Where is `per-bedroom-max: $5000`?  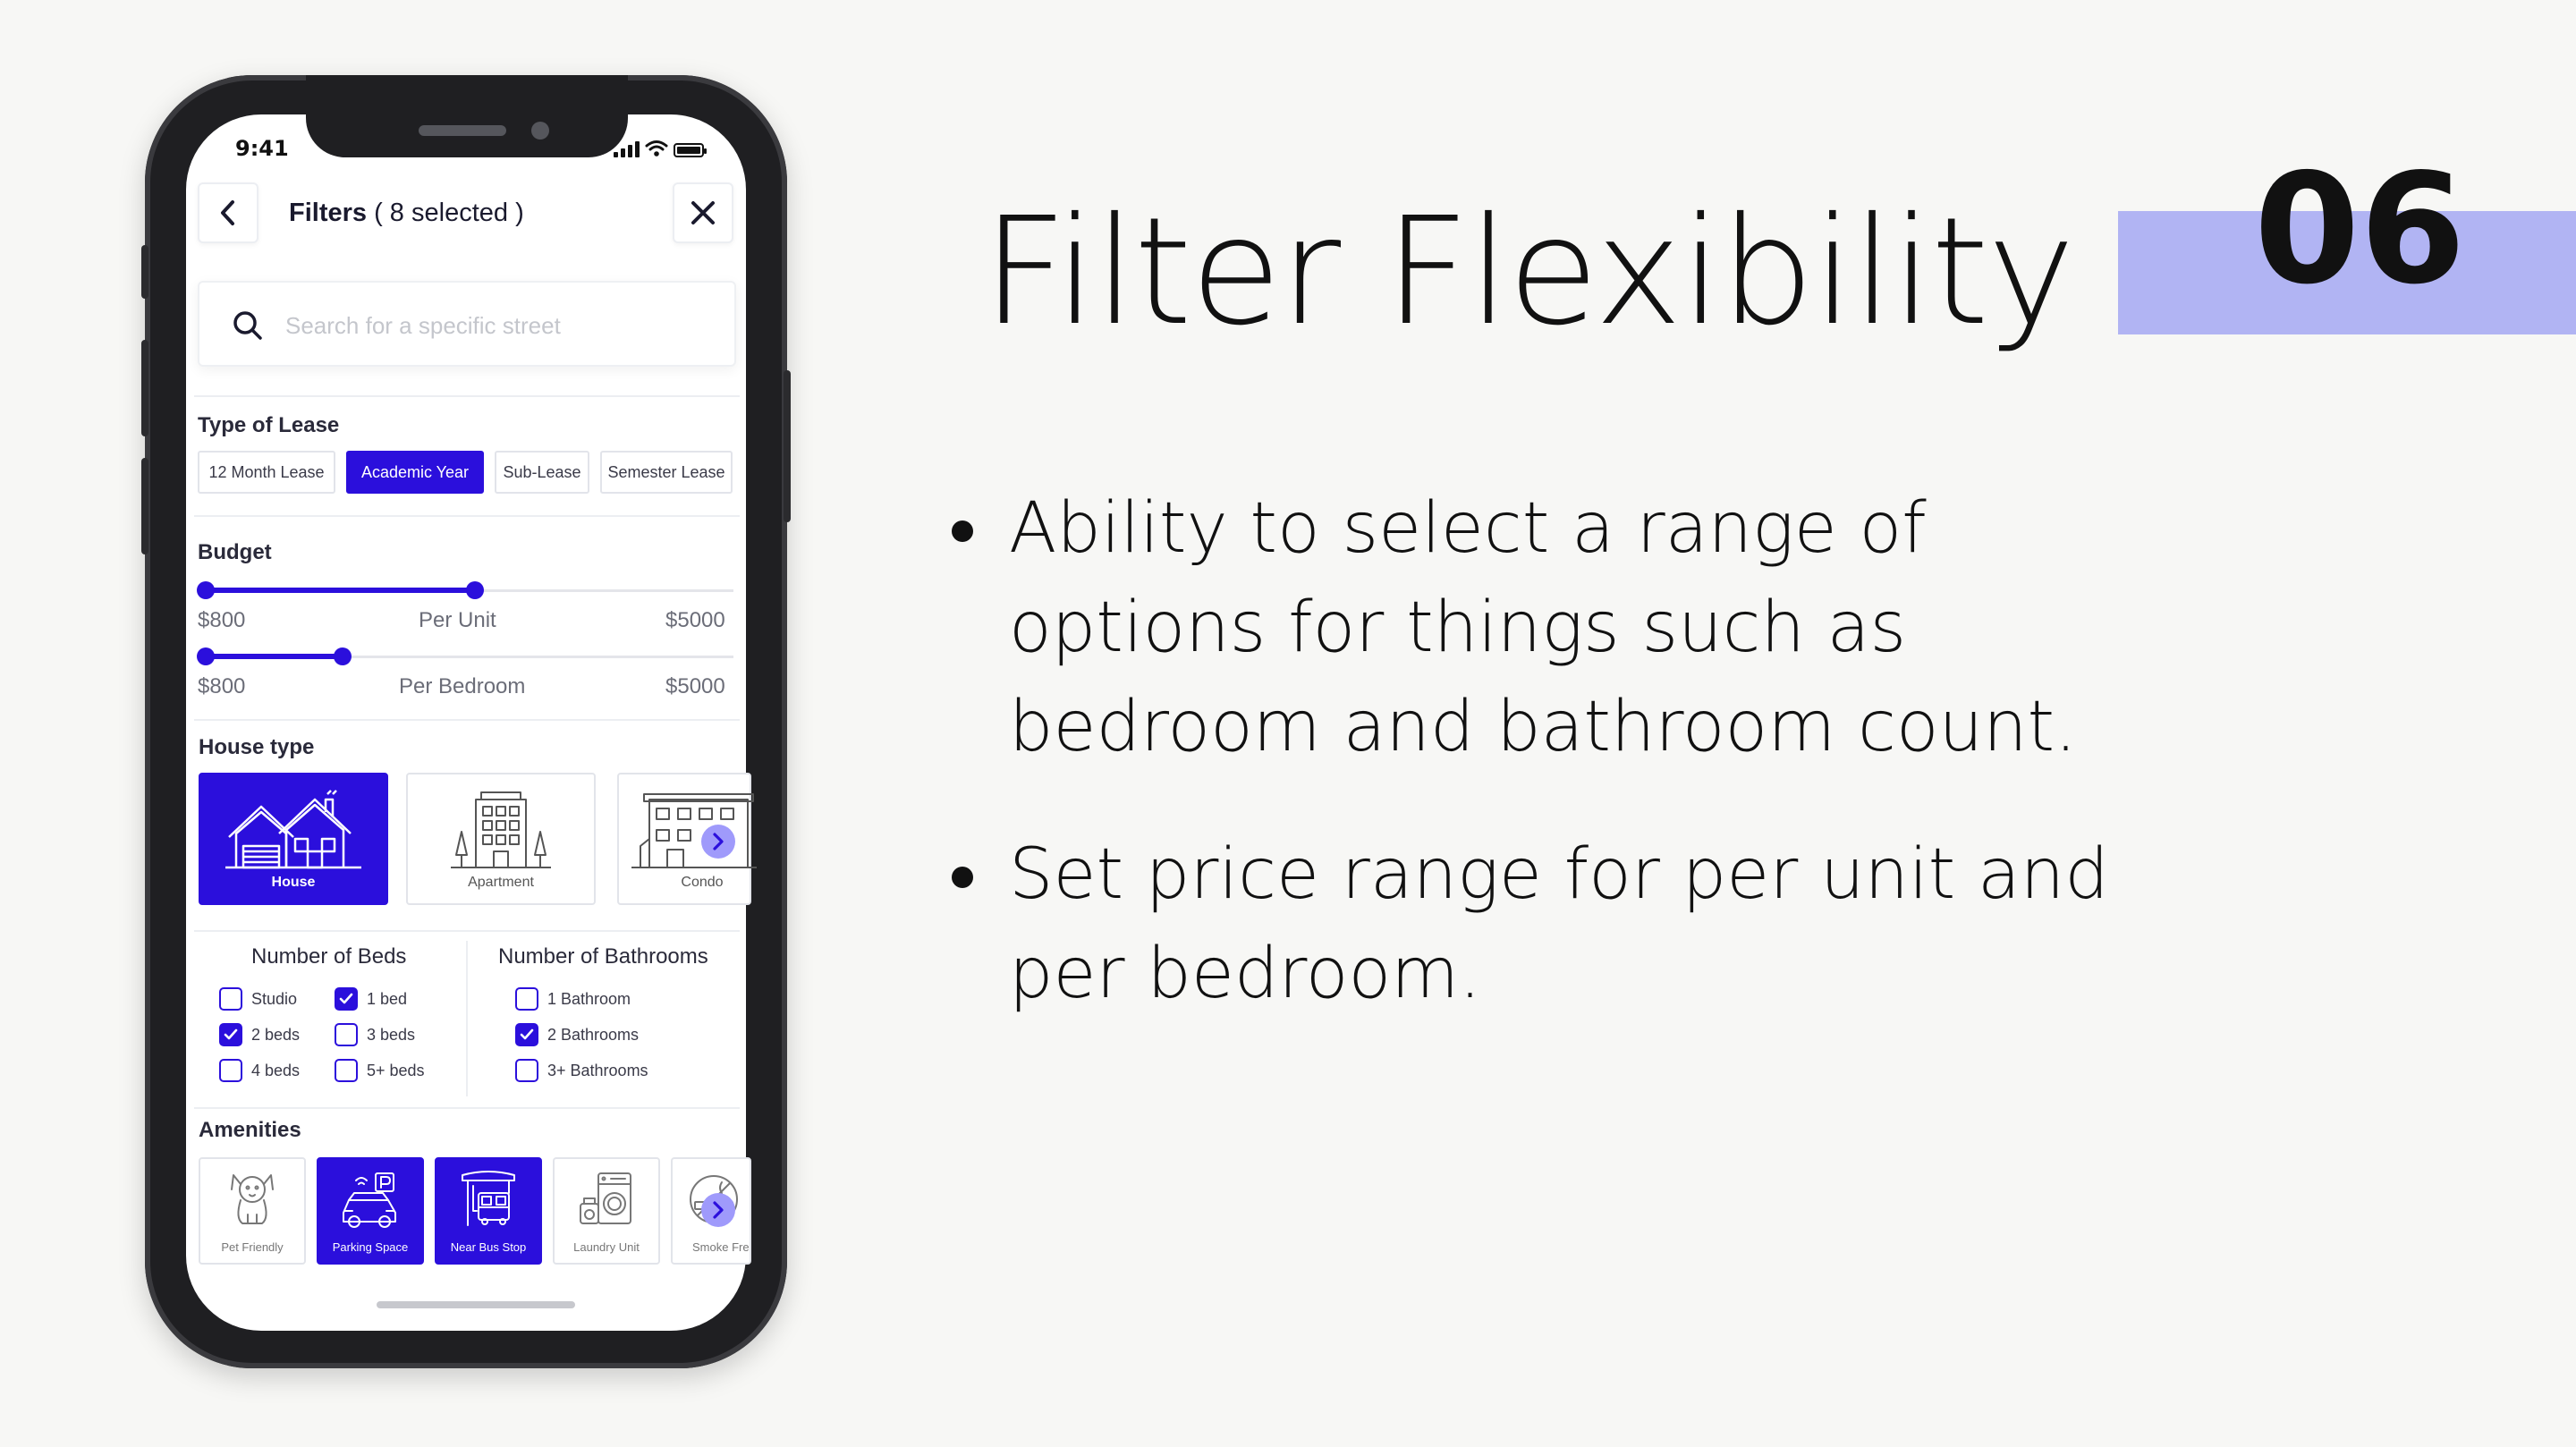 per-bedroom-max: $5000 is located at coordinates (695, 686).